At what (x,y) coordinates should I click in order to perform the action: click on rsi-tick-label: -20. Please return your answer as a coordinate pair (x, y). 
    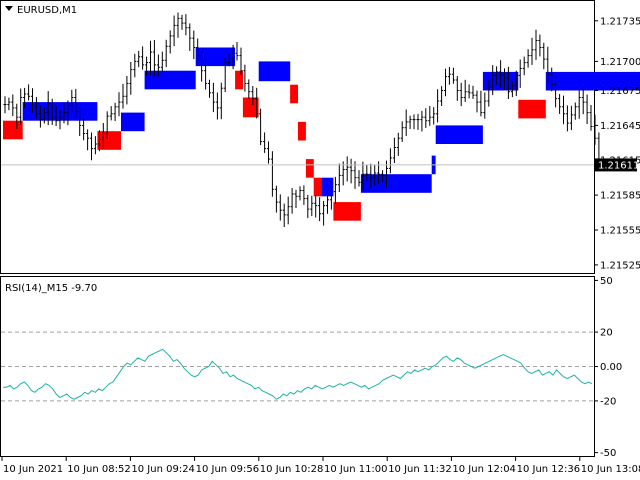
    Looking at the image, I should click on (608, 401).